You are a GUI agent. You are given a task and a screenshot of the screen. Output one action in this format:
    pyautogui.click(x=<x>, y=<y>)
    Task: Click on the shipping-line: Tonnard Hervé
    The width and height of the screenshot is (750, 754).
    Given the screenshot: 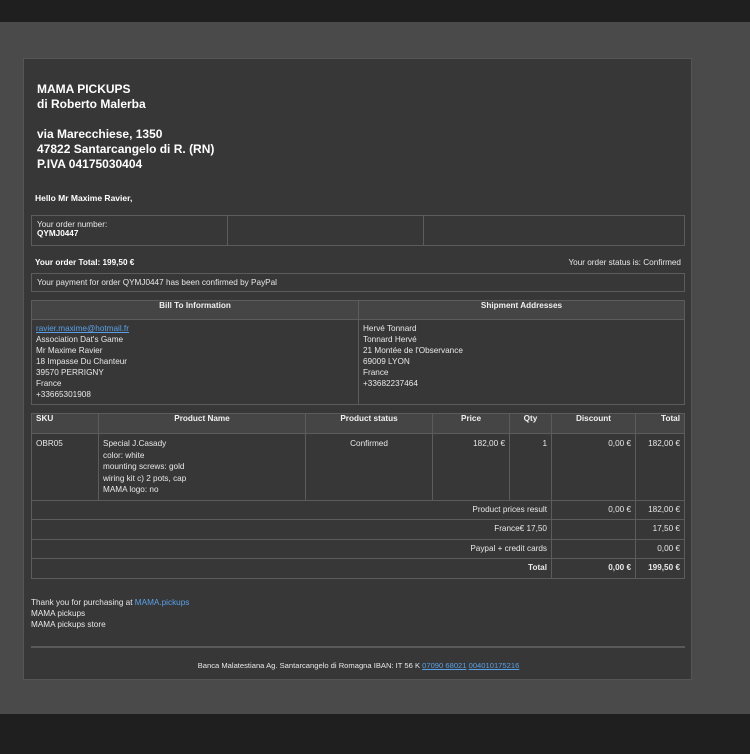 What is the action you would take?
    pyautogui.click(x=390, y=339)
    